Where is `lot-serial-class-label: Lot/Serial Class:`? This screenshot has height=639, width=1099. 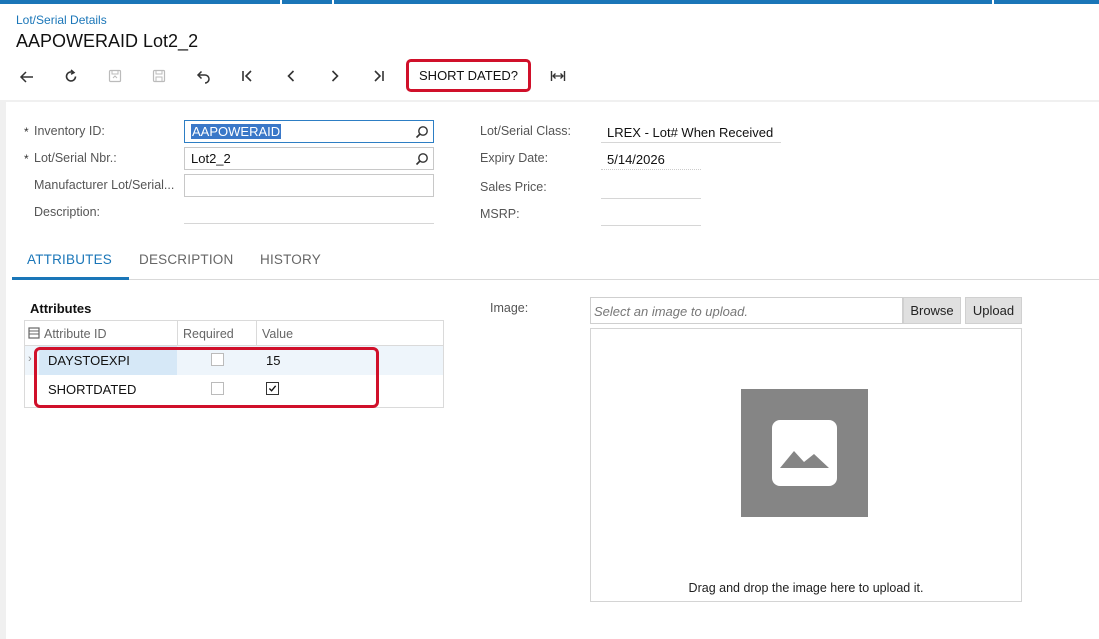 lot-serial-class-label: Lot/Serial Class: is located at coordinates (526, 131).